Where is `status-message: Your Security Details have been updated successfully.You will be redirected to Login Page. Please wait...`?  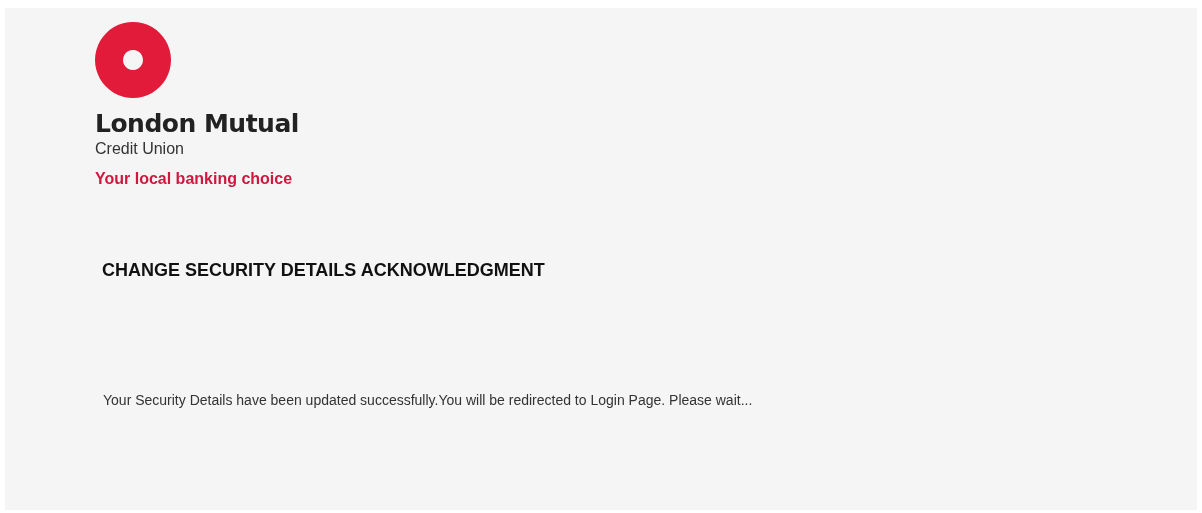 status-message: Your Security Details have been updated successfully.You will be redirected to Login Page. Please wait... is located at coordinates (428, 400).